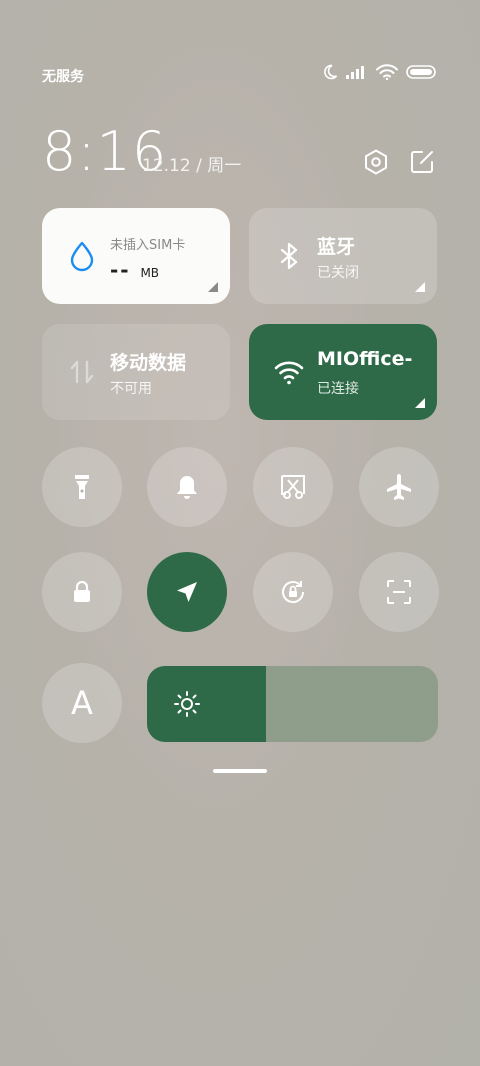 The image size is (480, 1066). I want to click on mobile-data-tile: 移动数据 不可用, so click(136, 372).